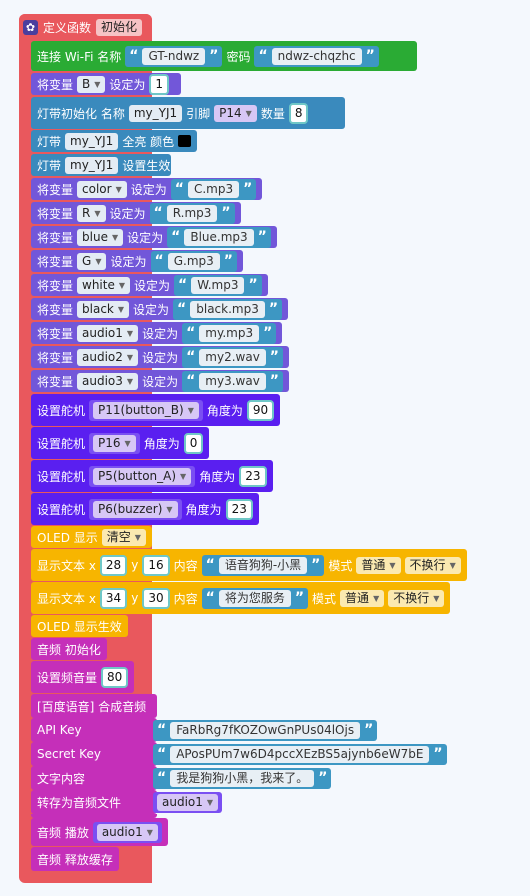 Image resolution: width=530 pixels, height=896 pixels. What do you see at coordinates (103, 309) in the screenshot?
I see `variable-dropdown: black ▼` at bounding box center [103, 309].